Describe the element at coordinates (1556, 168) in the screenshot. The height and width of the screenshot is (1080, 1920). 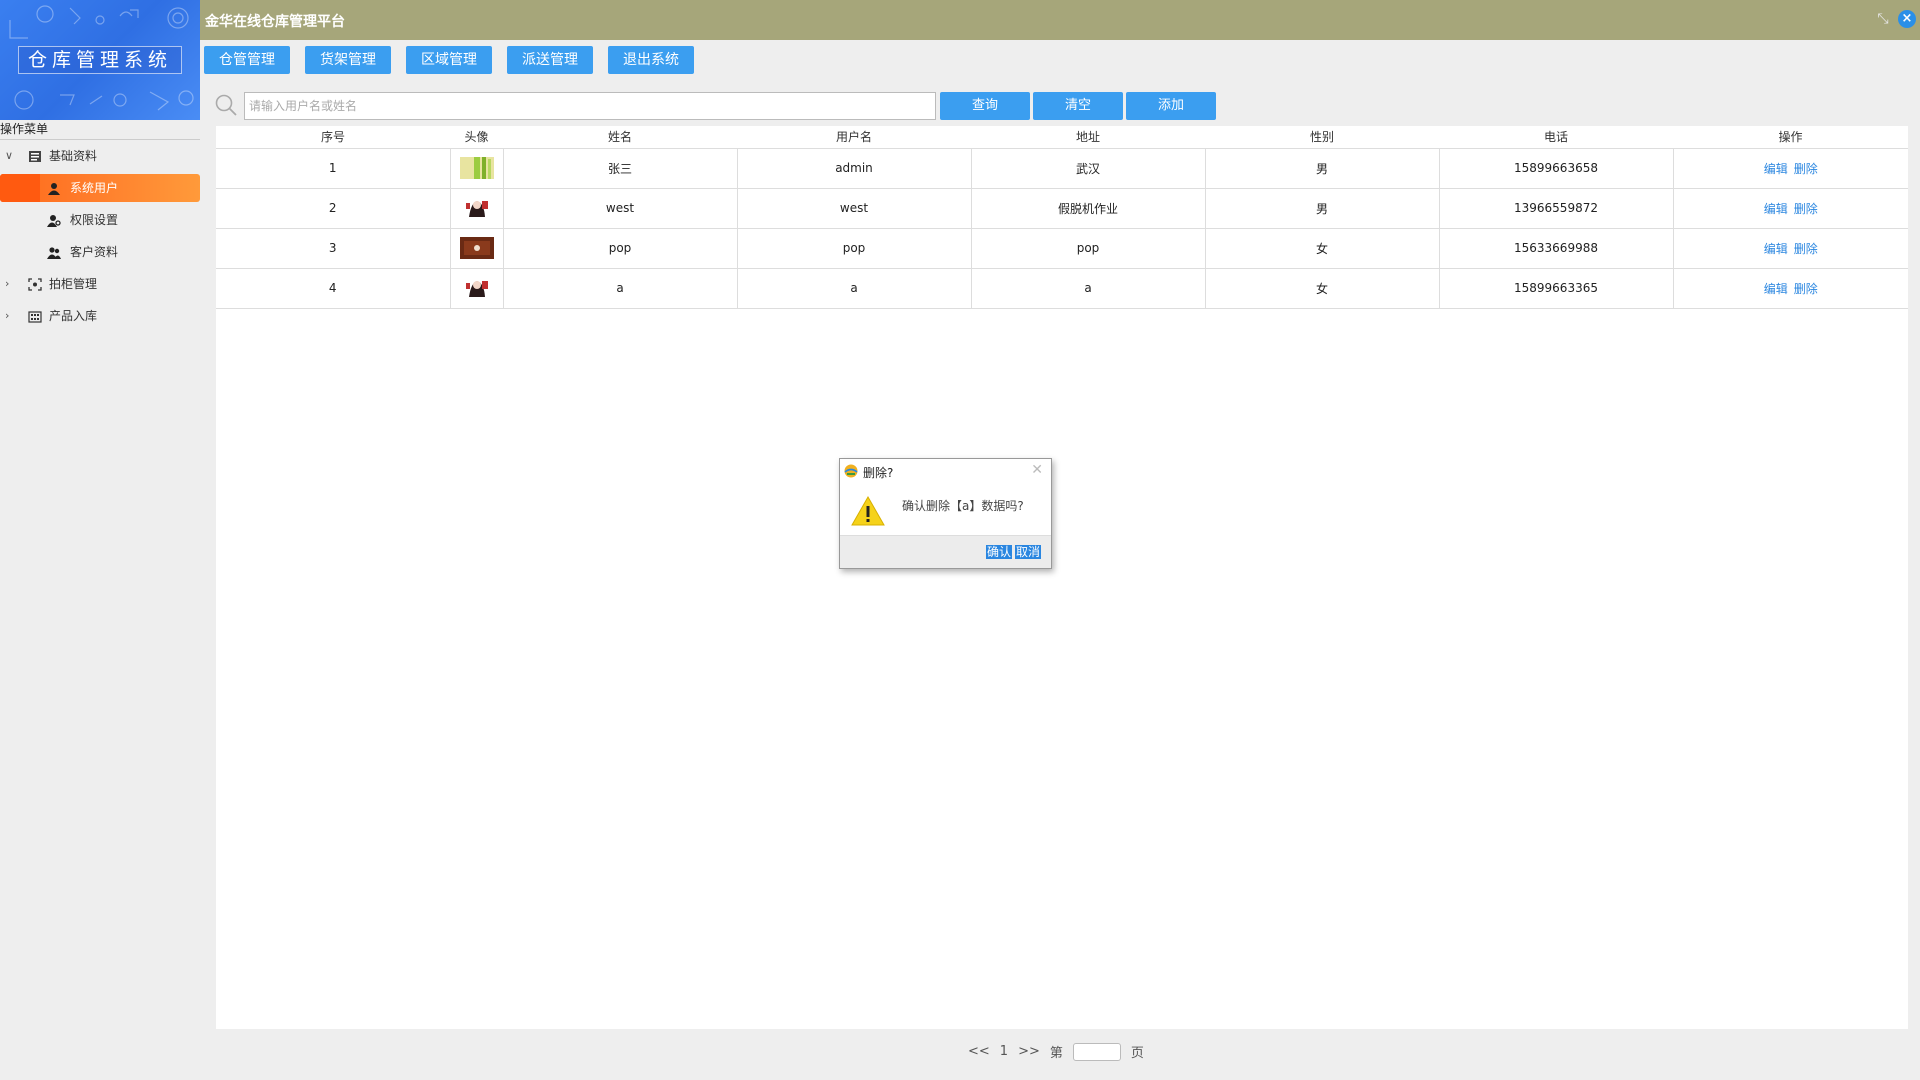
I see `cell-phone: 15899663658` at that location.